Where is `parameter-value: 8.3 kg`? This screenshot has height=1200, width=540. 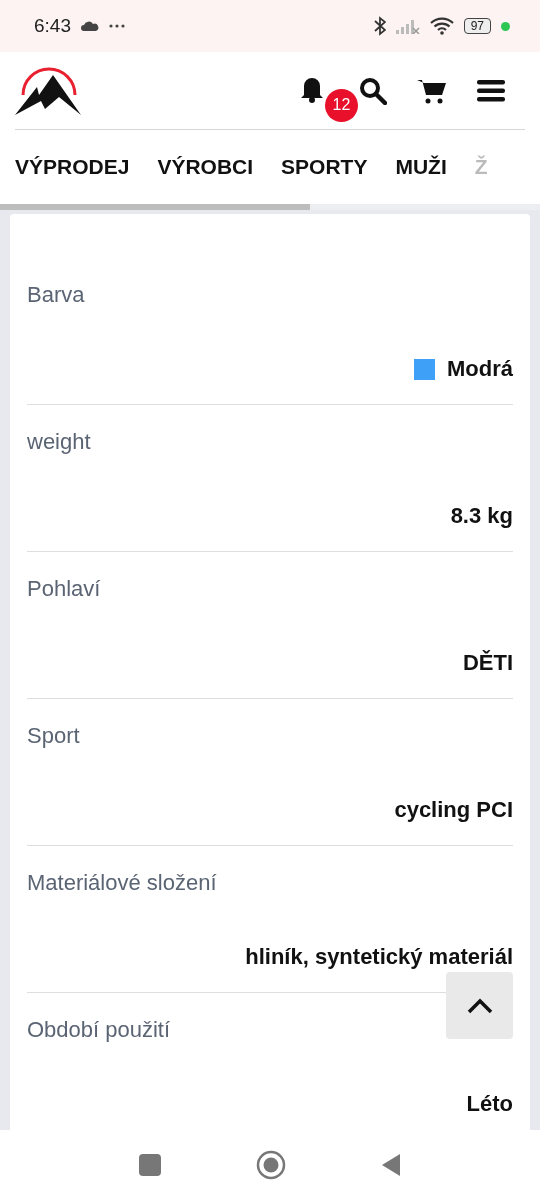 parameter-value: 8.3 kg is located at coordinates (481, 516).